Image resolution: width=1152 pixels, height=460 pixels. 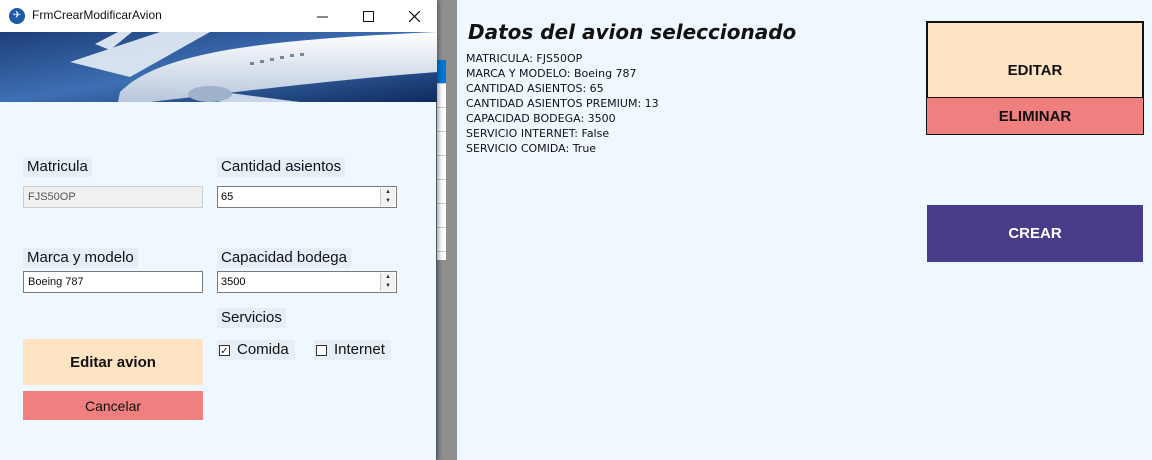 I want to click on maximize-icon, so click(x=368, y=16).